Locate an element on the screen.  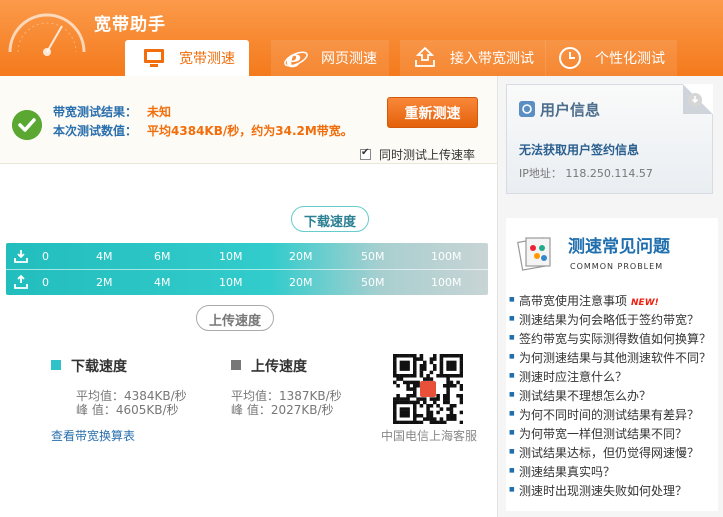
download-scale-tick-label: 6M is located at coordinates (162, 256).